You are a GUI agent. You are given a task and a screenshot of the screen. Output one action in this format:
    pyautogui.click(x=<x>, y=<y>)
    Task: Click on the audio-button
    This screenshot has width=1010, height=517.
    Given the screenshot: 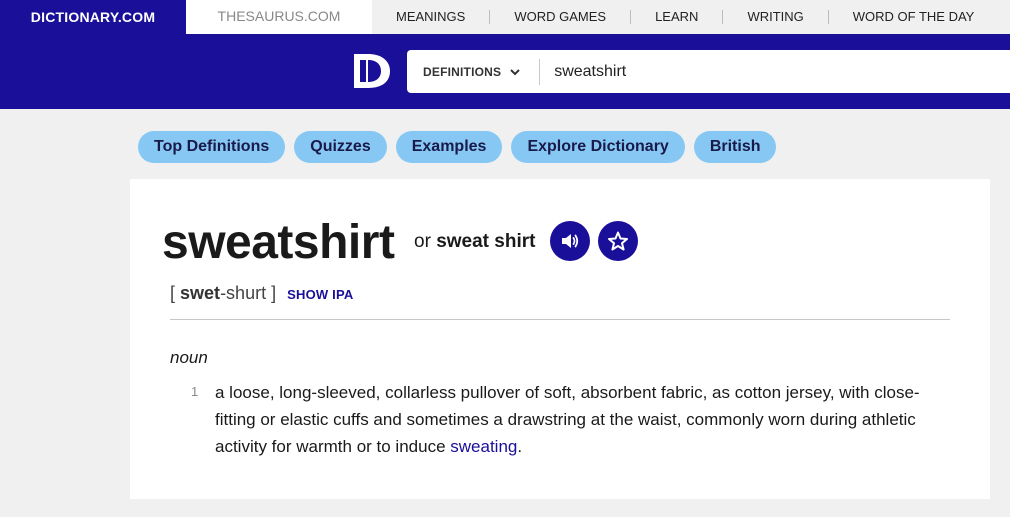 What is the action you would take?
    pyautogui.click(x=570, y=241)
    